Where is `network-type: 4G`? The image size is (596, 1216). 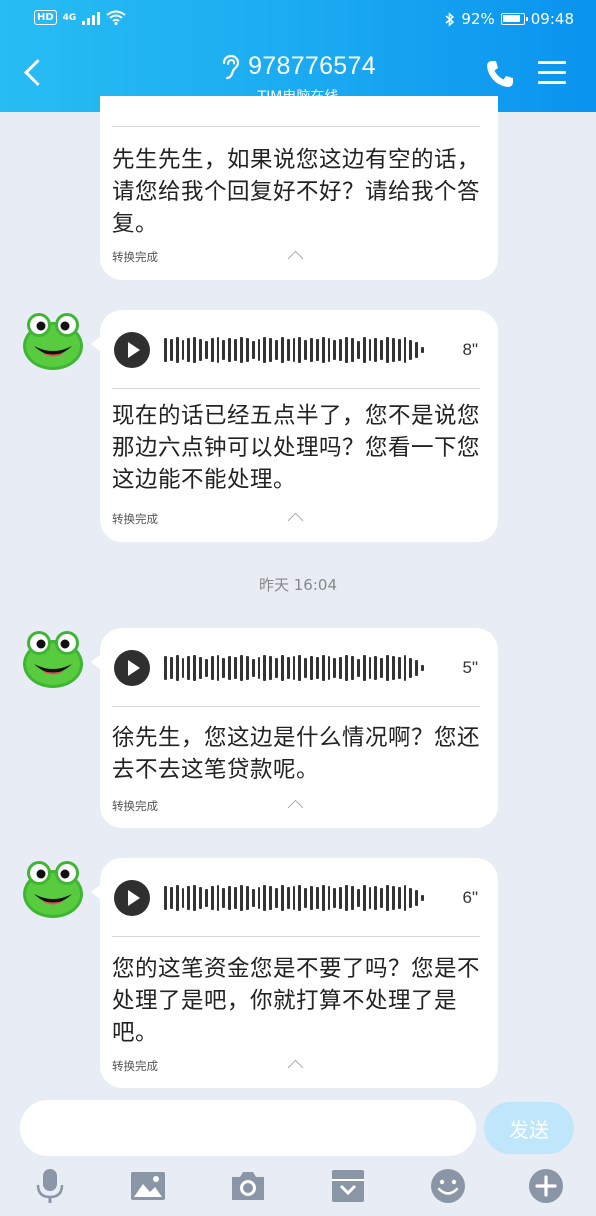
network-type: 4G is located at coordinates (69, 17).